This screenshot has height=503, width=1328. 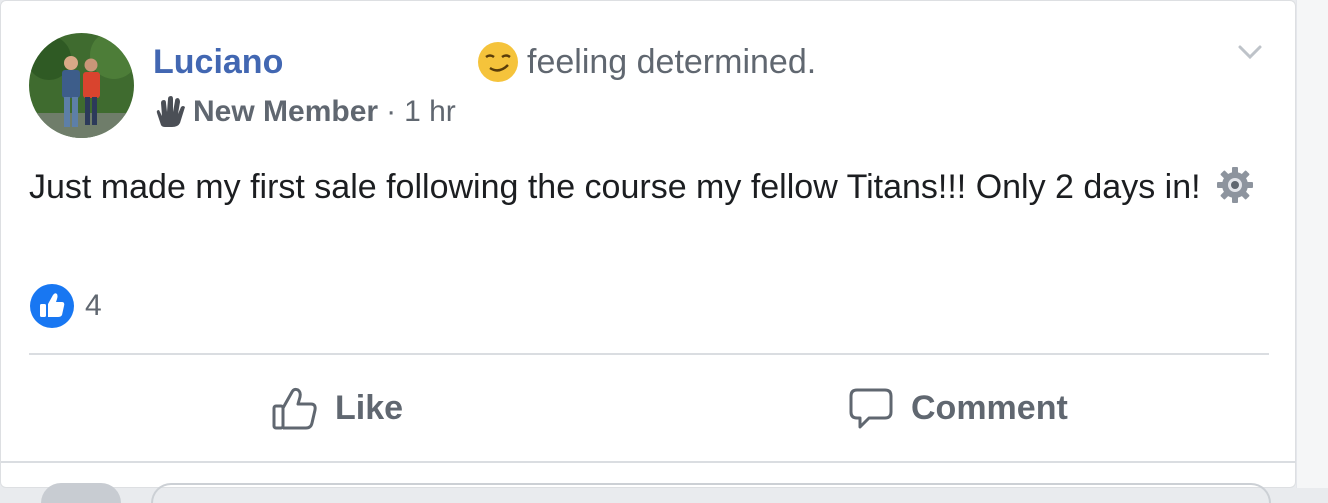 I want to click on comment-button: Comment, so click(x=957, y=408).